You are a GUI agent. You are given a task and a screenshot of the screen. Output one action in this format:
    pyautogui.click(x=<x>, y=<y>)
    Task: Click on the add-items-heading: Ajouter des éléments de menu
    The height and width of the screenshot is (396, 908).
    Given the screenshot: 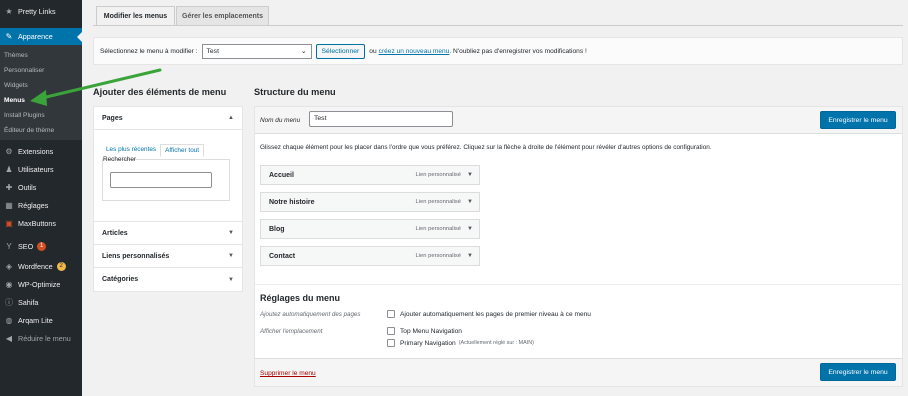 What is the action you would take?
    pyautogui.click(x=160, y=92)
    